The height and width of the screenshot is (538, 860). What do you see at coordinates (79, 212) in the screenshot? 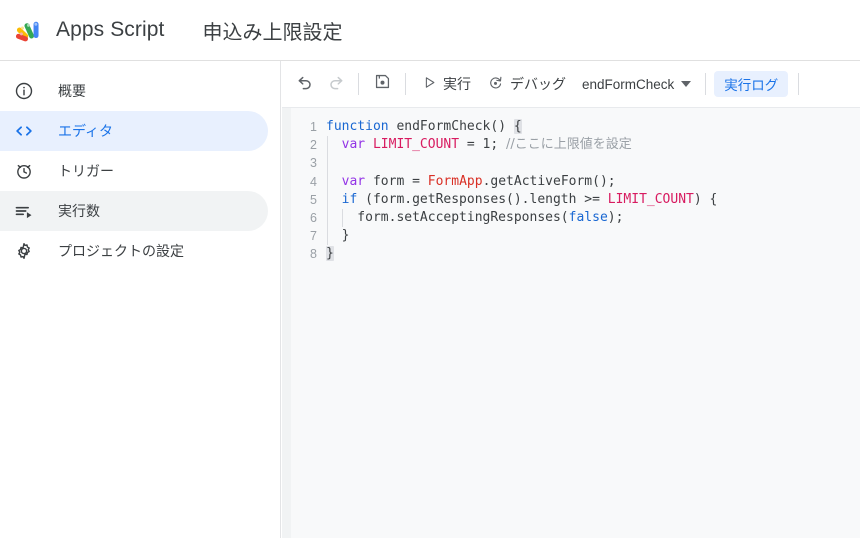
I see `sidebar-item-label: 実行数` at bounding box center [79, 212].